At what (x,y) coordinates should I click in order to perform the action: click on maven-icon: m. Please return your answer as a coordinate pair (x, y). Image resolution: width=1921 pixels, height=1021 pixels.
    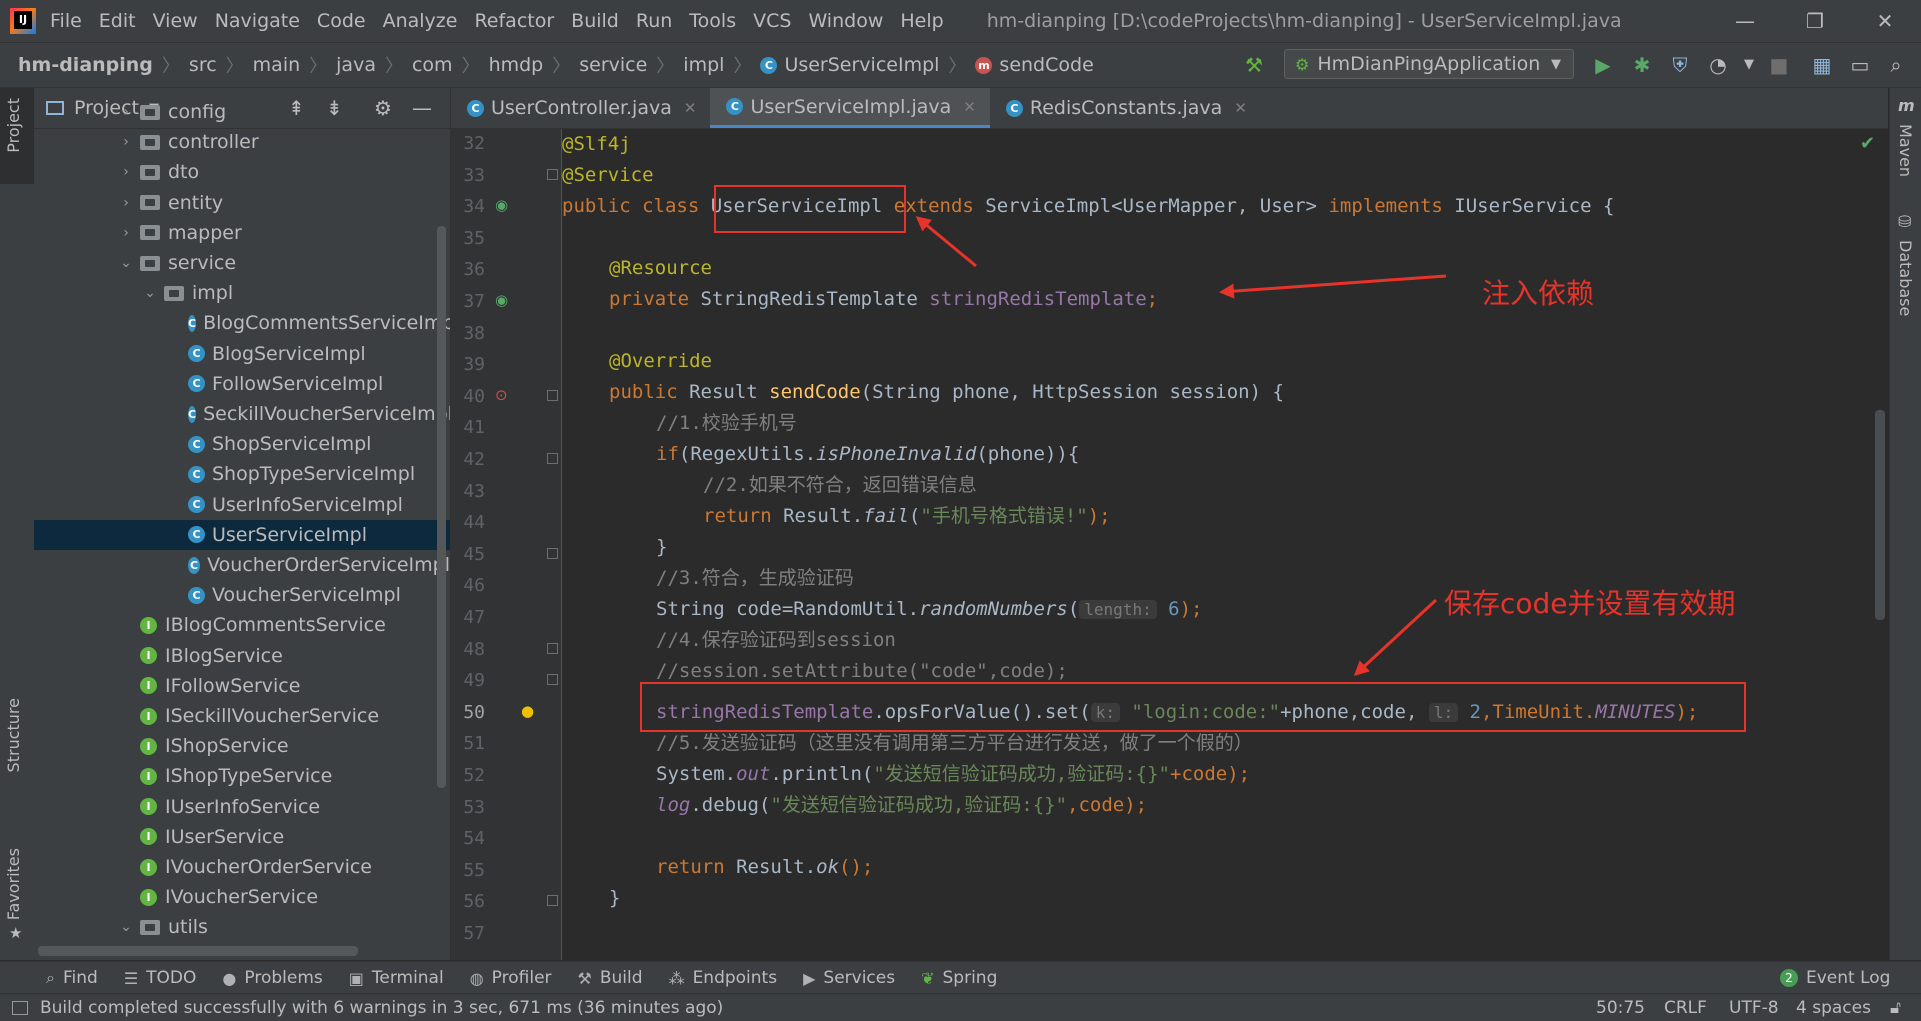
    Looking at the image, I should click on (1906, 105).